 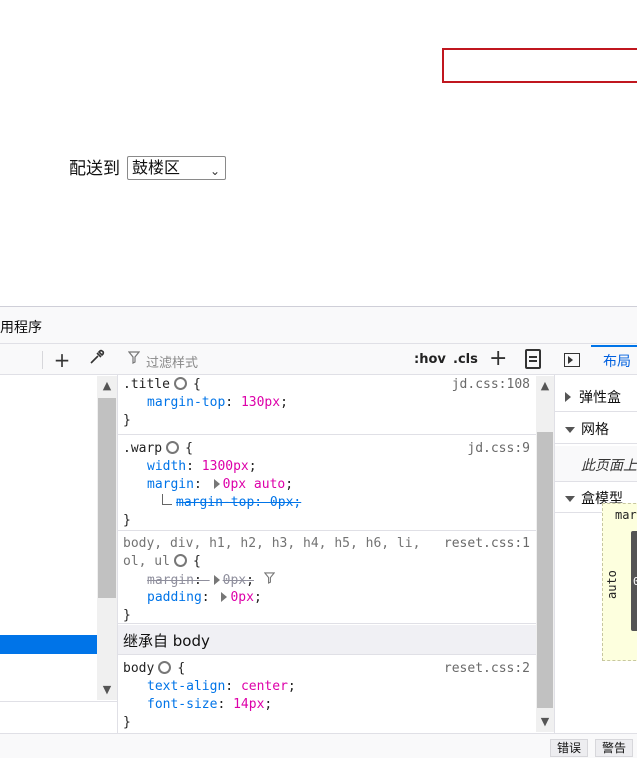 What do you see at coordinates (59, 701) in the screenshot?
I see `divider` at bounding box center [59, 701].